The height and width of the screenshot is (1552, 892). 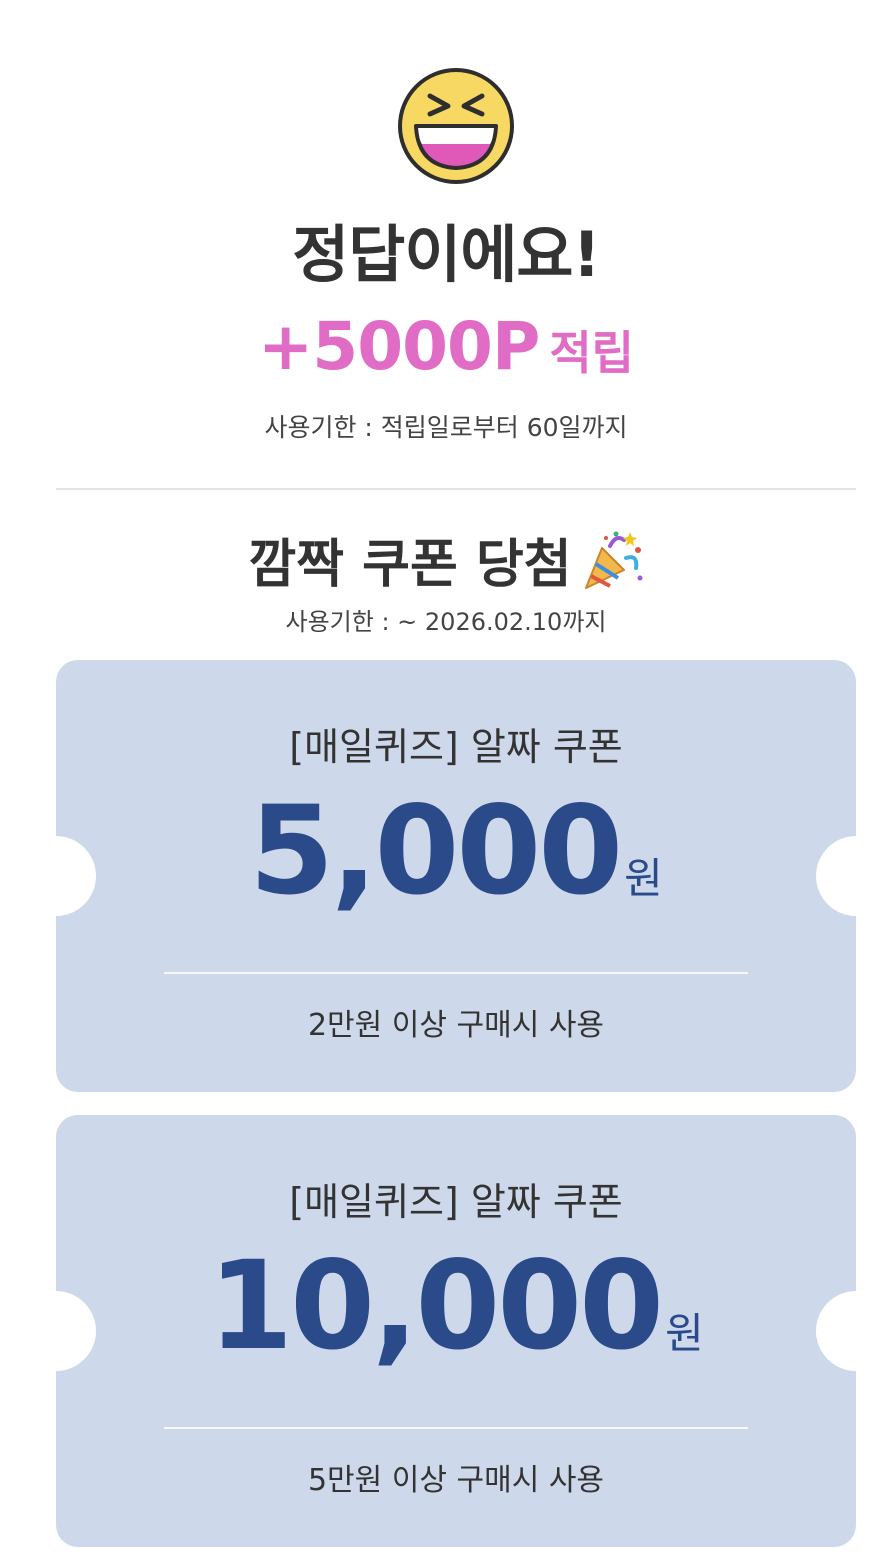 What do you see at coordinates (591, 353) in the screenshot?
I see `points-suffix: 적립` at bounding box center [591, 353].